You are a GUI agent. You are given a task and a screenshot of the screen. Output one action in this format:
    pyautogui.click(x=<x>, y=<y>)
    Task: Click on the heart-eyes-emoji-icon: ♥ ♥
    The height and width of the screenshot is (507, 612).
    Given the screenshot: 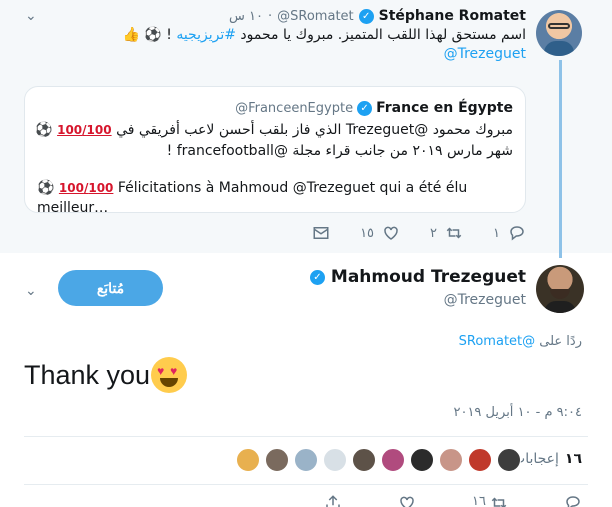 What is the action you would take?
    pyautogui.click(x=169, y=375)
    